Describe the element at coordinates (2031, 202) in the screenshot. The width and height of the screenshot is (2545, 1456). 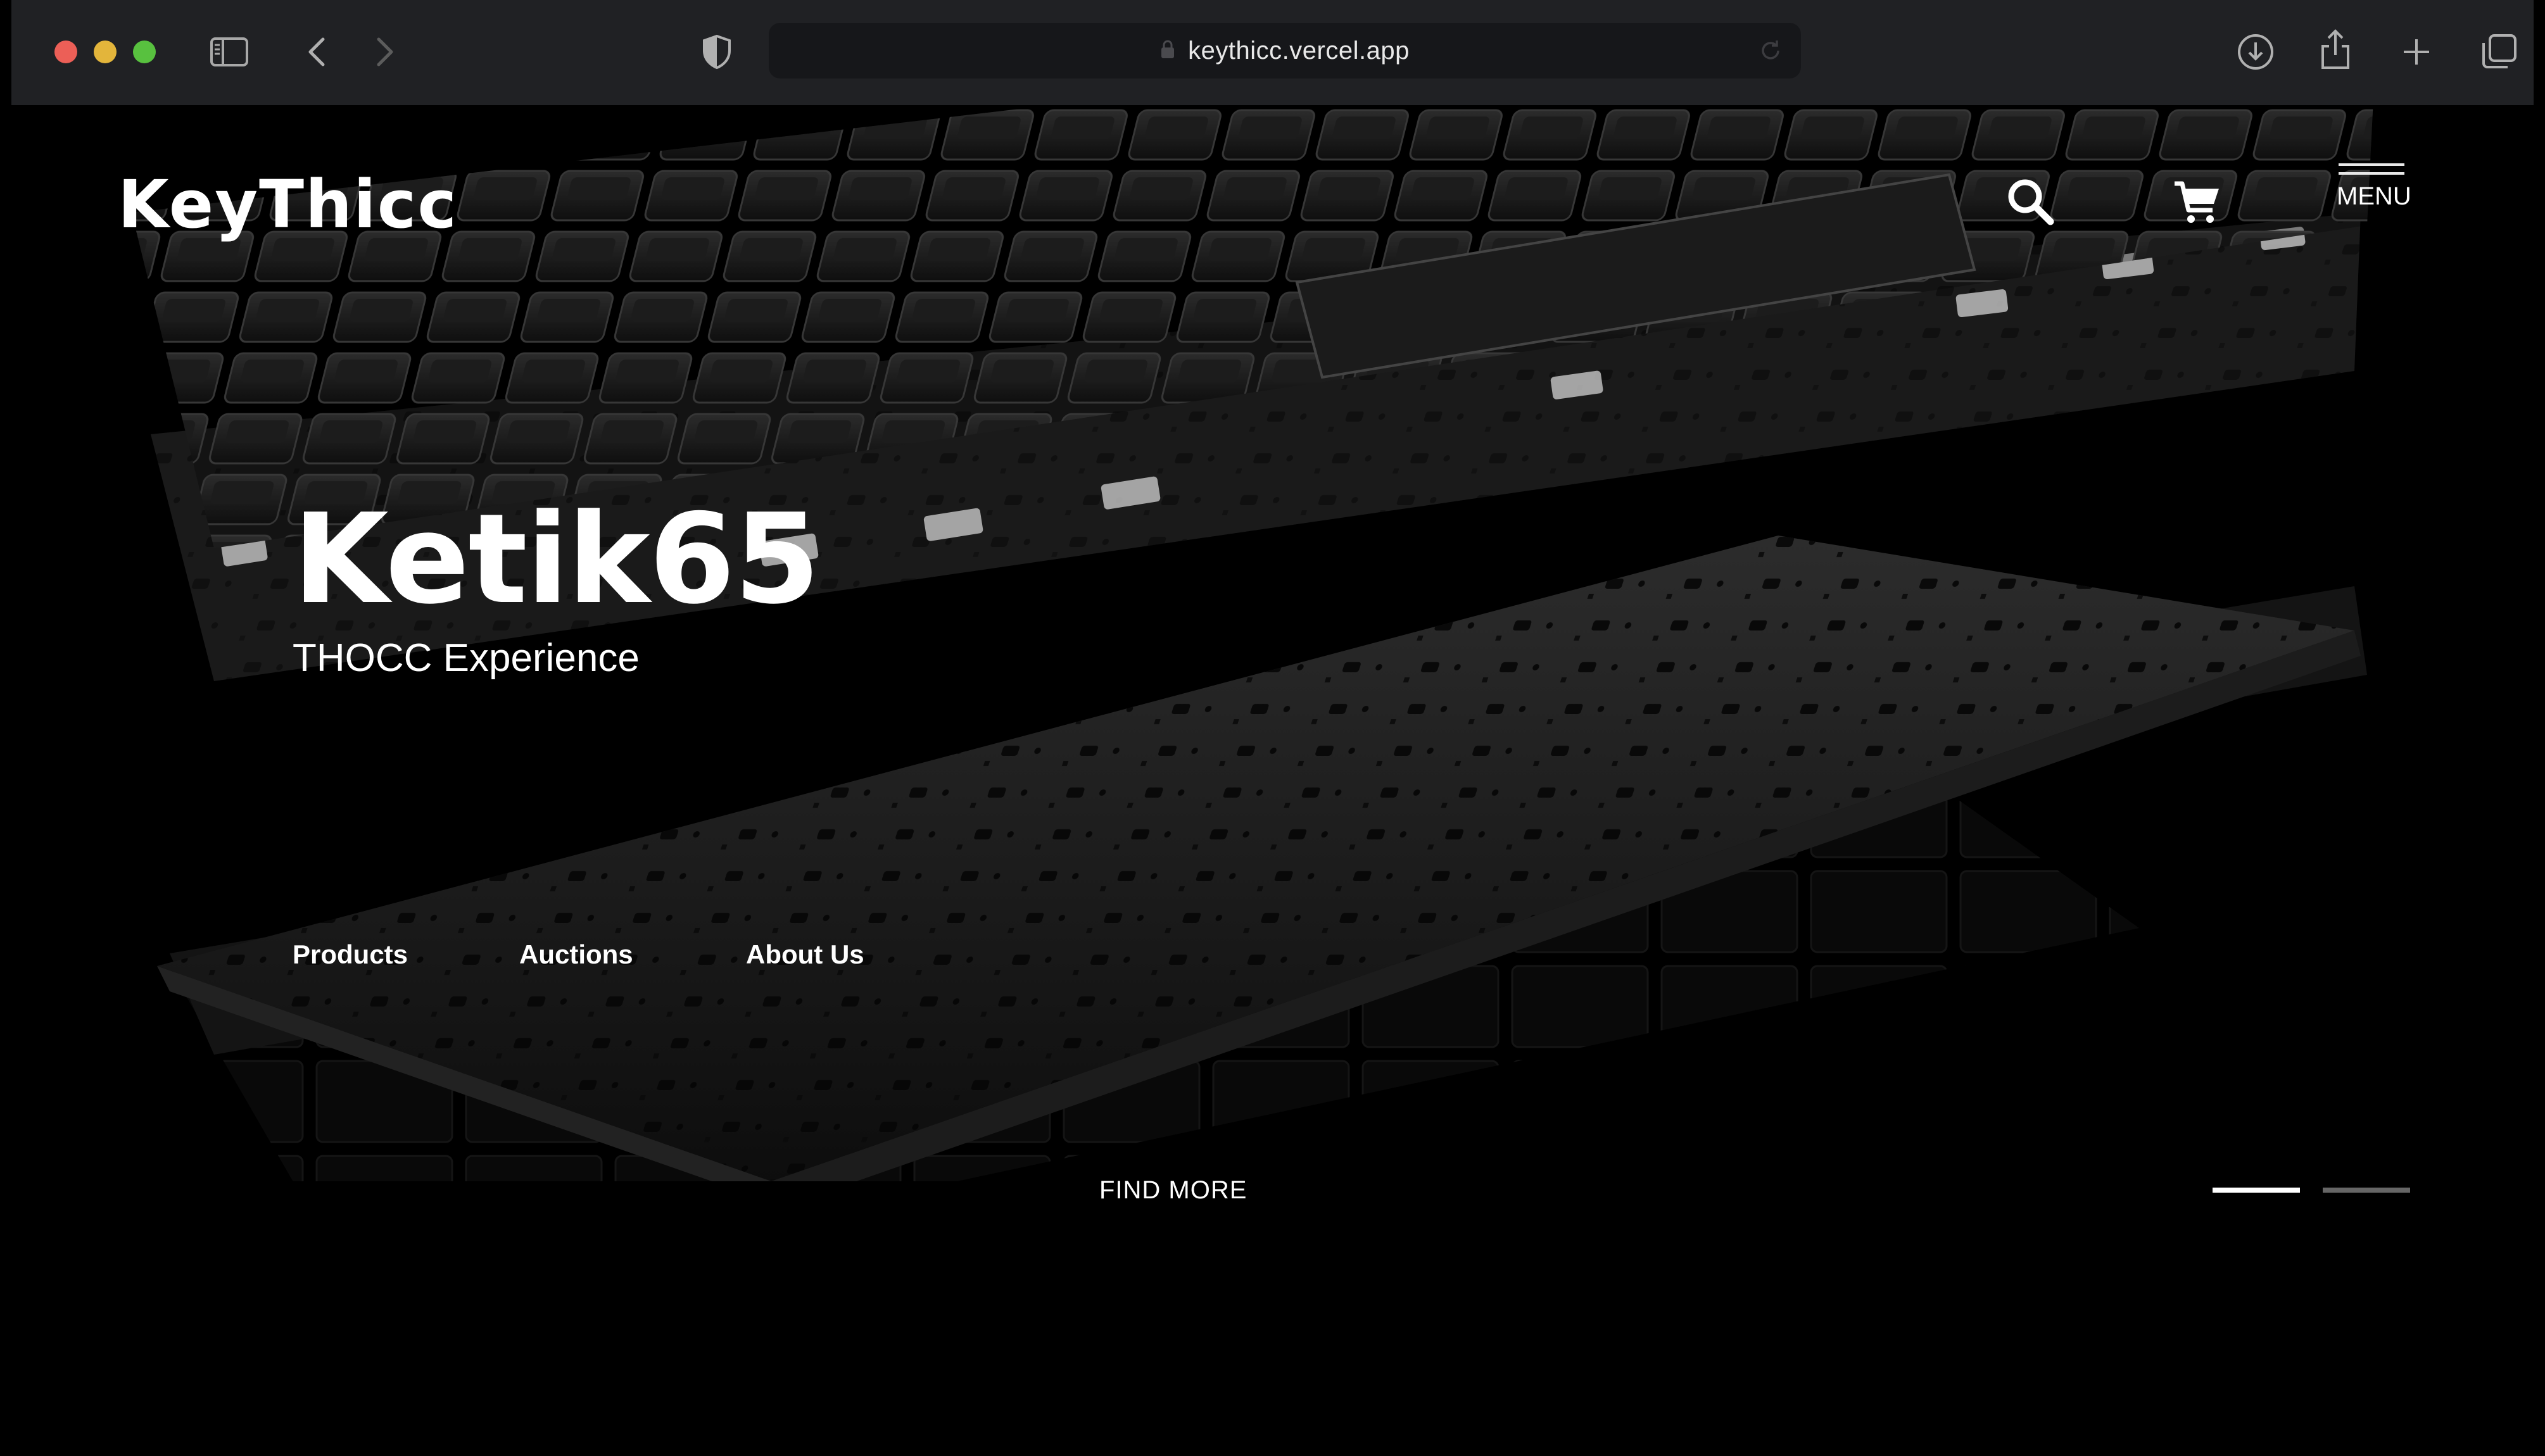
I see `search-icon` at that location.